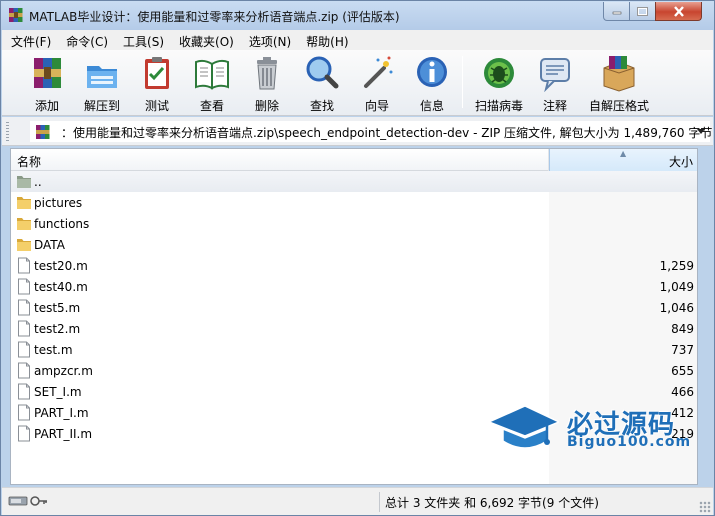 Image resolution: width=715 pixels, height=516 pixels. What do you see at coordinates (492, 503) in the screenshot?
I see `status-summary: 总计 3 文件夹 和 6,692 字节(9 个文件)` at bounding box center [492, 503].